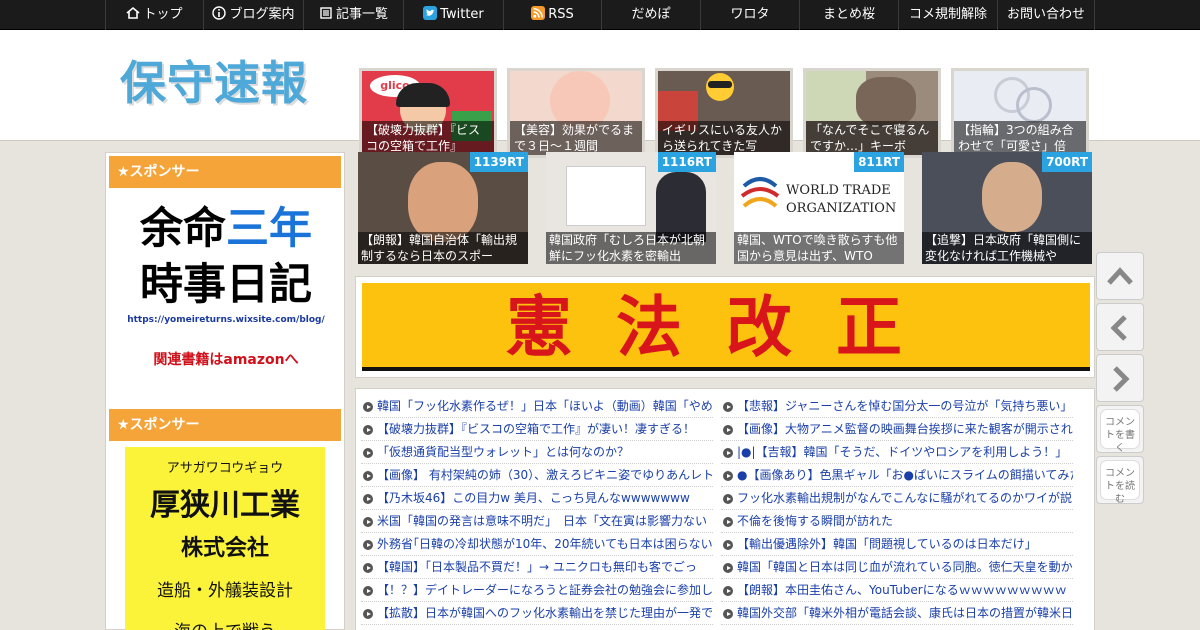  What do you see at coordinates (724, 113) in the screenshot?
I see `header-thumb-3: イギリスにいる友人から送られてきた写` at bounding box center [724, 113].